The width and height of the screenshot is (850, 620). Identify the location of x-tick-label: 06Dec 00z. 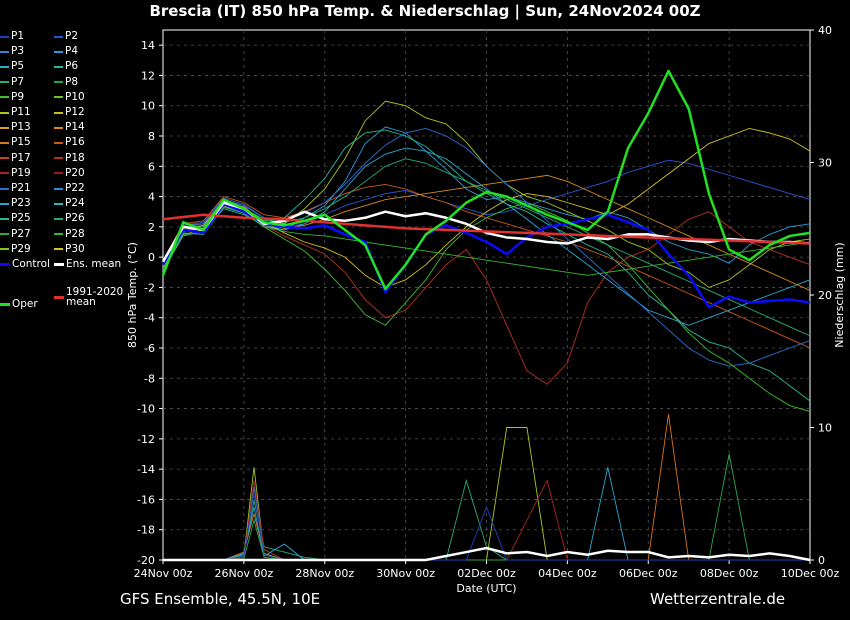
(648, 573).